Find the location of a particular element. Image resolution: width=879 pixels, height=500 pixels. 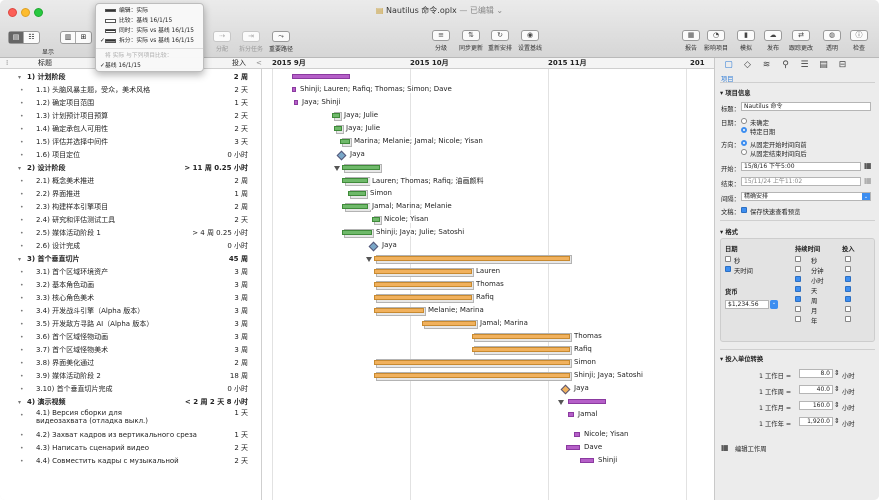

outline-row: • 2.1) 概念美术推进 2 周 is located at coordinates (130, 181).